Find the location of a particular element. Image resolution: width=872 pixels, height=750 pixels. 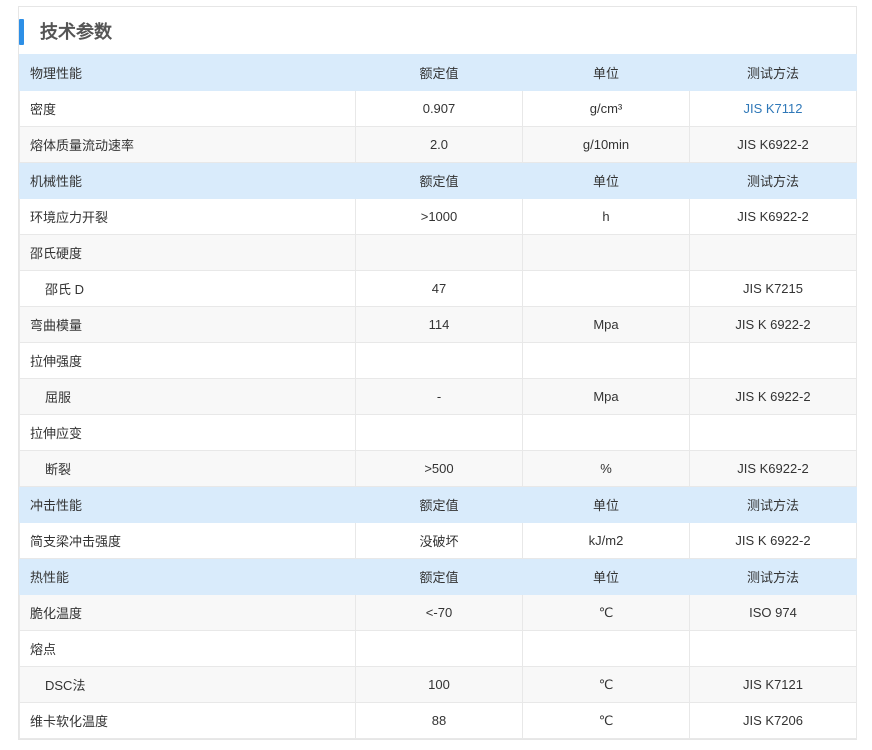

unit-cell: g/cm³ is located at coordinates (606, 108).